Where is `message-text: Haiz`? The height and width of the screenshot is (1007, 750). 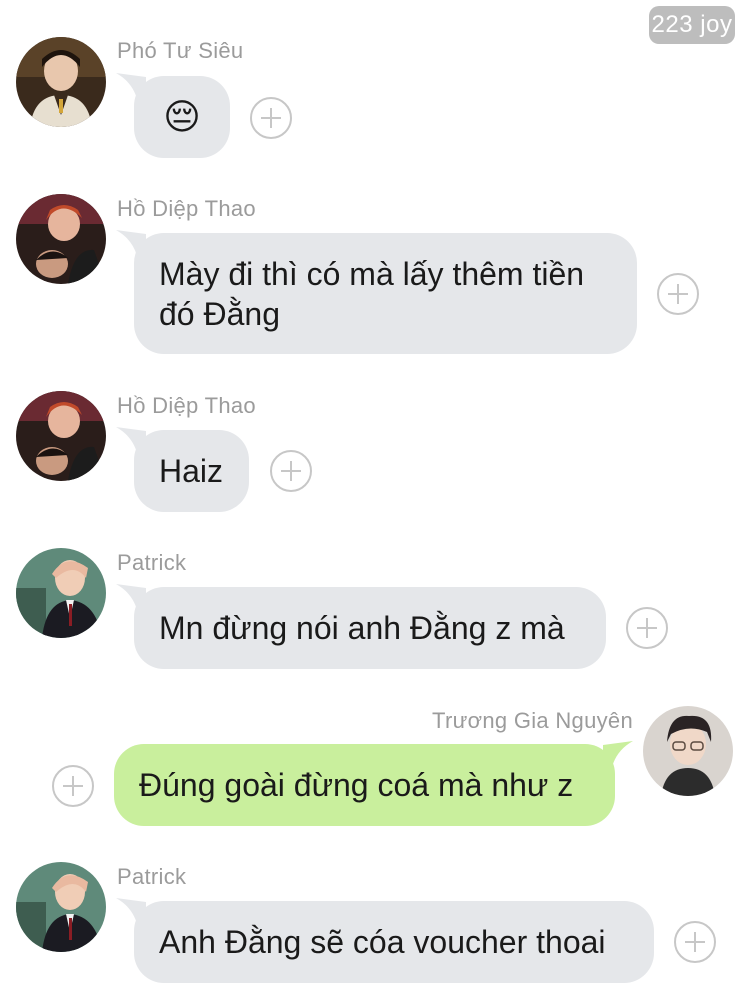 message-text: Haiz is located at coordinates (191, 471).